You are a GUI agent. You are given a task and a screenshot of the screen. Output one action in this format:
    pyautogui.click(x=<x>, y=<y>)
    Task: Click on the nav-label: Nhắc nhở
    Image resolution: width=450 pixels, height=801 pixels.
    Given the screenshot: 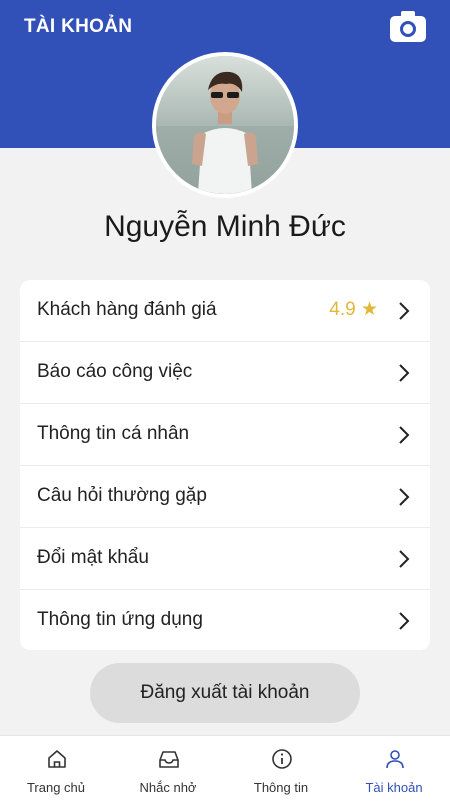 What is the action you would take?
    pyautogui.click(x=168, y=787)
    